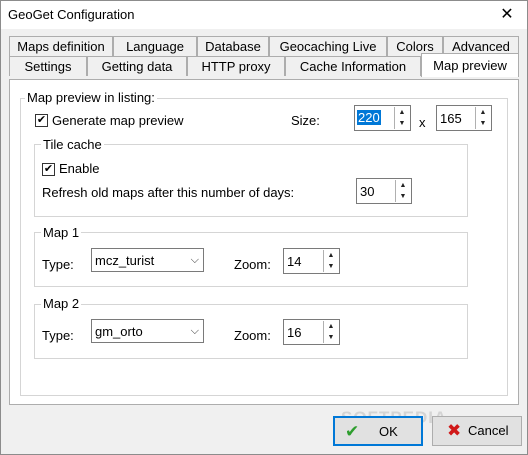 This screenshot has height=455, width=528. I want to click on map1-type-label: Type:, so click(58, 264).